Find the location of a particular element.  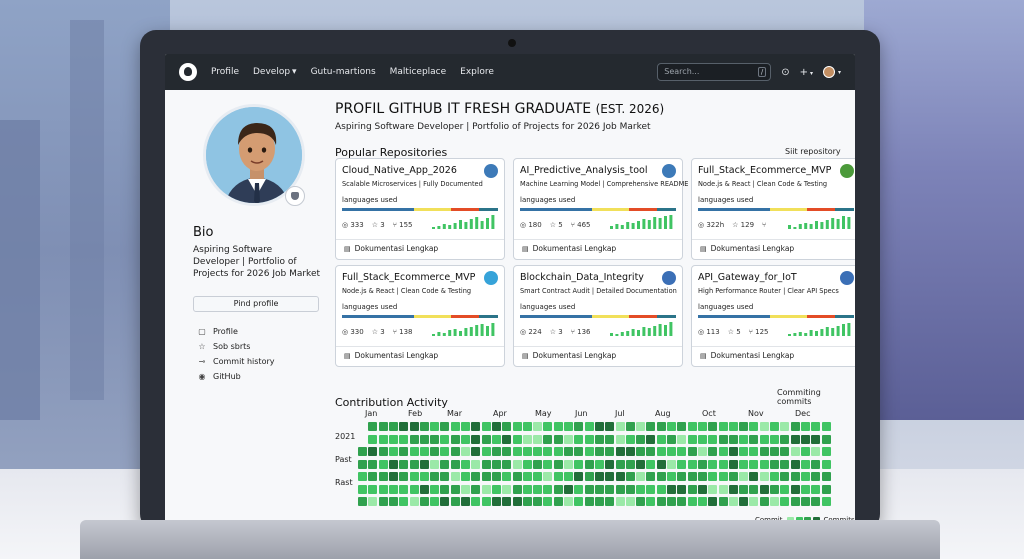

see-repositories-link: Siit repository is located at coordinates (813, 151).